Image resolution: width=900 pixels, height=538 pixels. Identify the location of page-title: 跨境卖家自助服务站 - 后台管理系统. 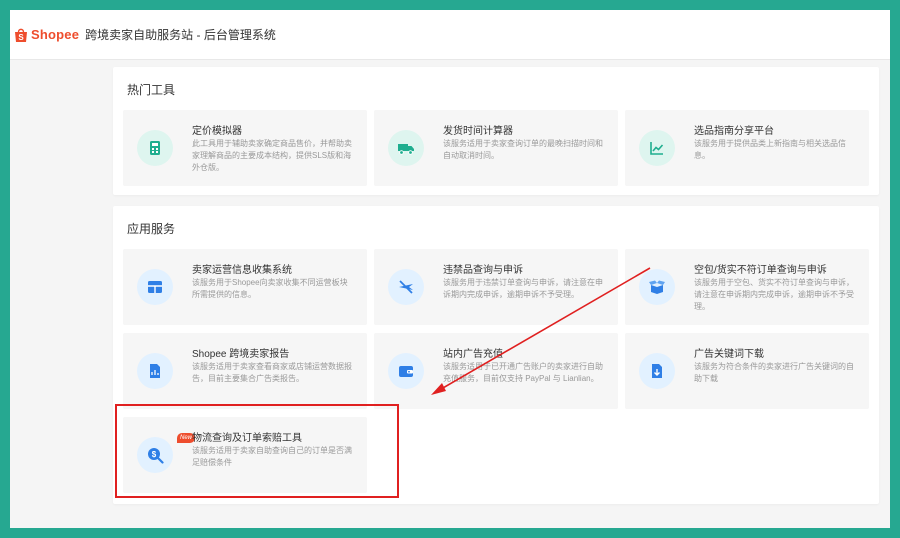
(180, 35).